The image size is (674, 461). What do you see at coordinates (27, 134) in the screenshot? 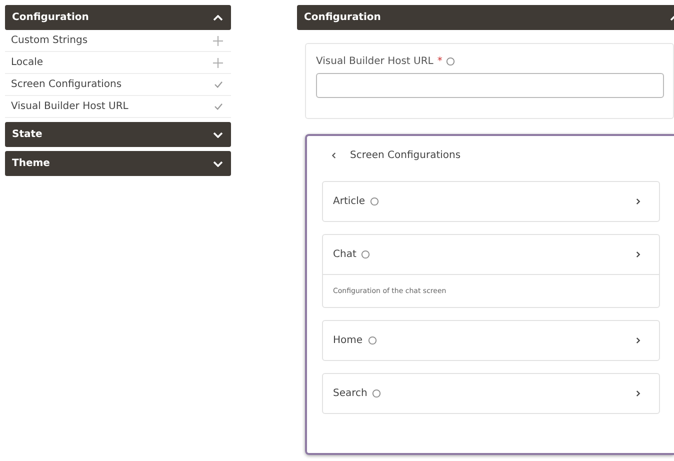
I see `section-title: State` at bounding box center [27, 134].